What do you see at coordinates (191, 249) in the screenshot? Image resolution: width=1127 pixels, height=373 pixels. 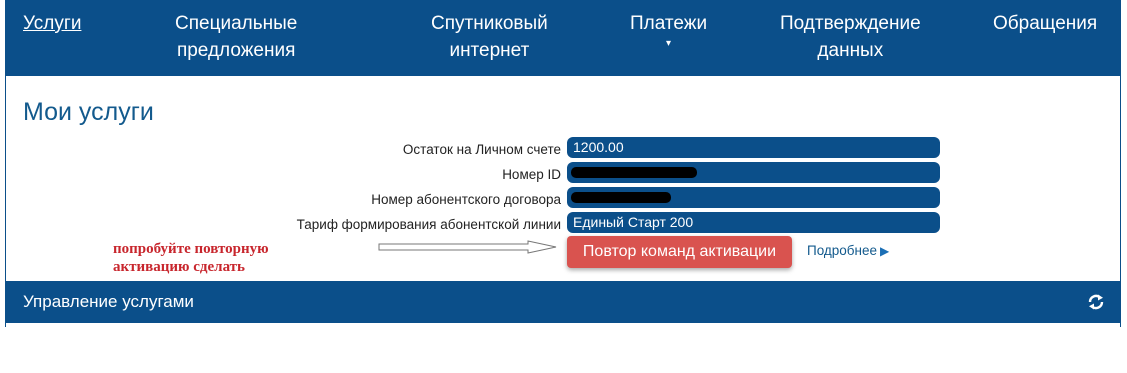 I see `annotation-line: попробуйте повторную` at bounding box center [191, 249].